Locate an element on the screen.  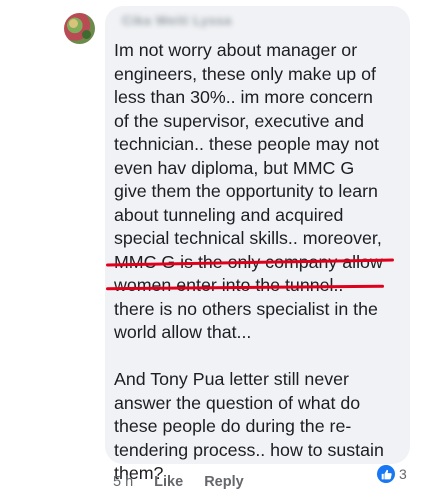
comment-line: technician.. these people may not is located at coordinates (246, 144).